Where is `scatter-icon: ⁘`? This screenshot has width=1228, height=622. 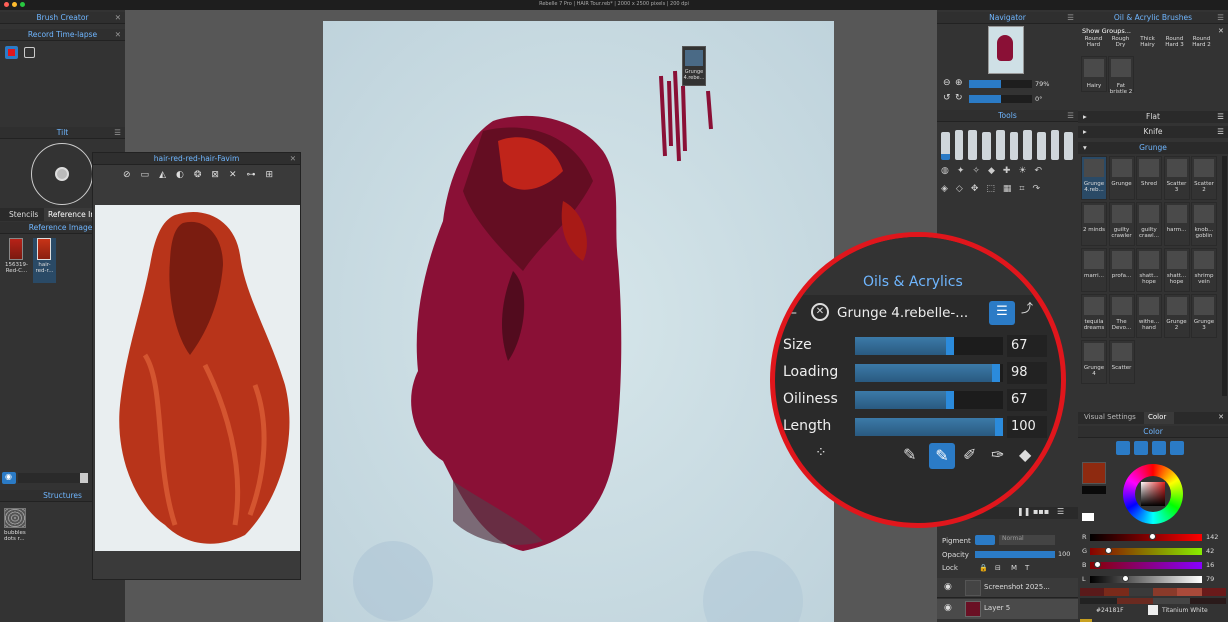 scatter-icon: ⁘ is located at coordinates (821, 453).